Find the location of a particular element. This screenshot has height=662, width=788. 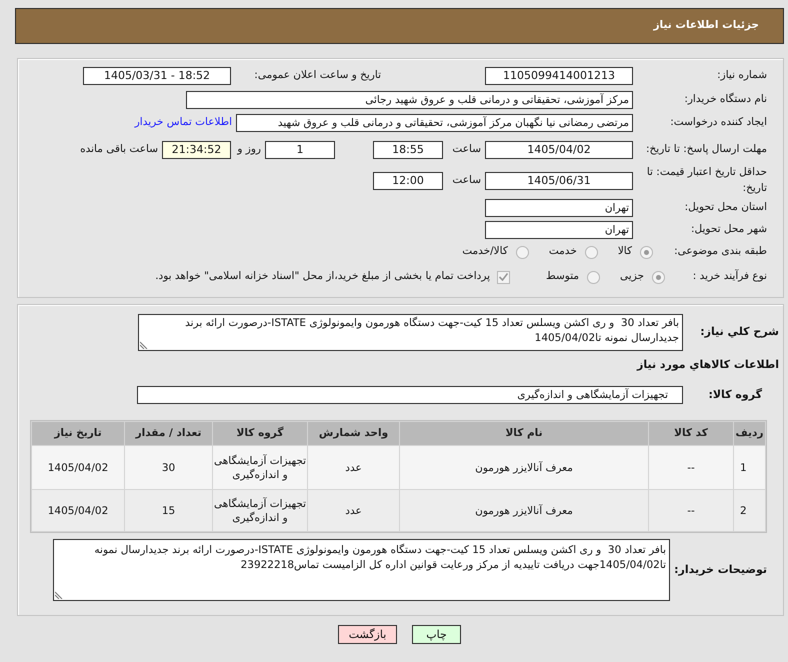

field-label: طبقه بندی موضوعی: is located at coordinates (720, 251).